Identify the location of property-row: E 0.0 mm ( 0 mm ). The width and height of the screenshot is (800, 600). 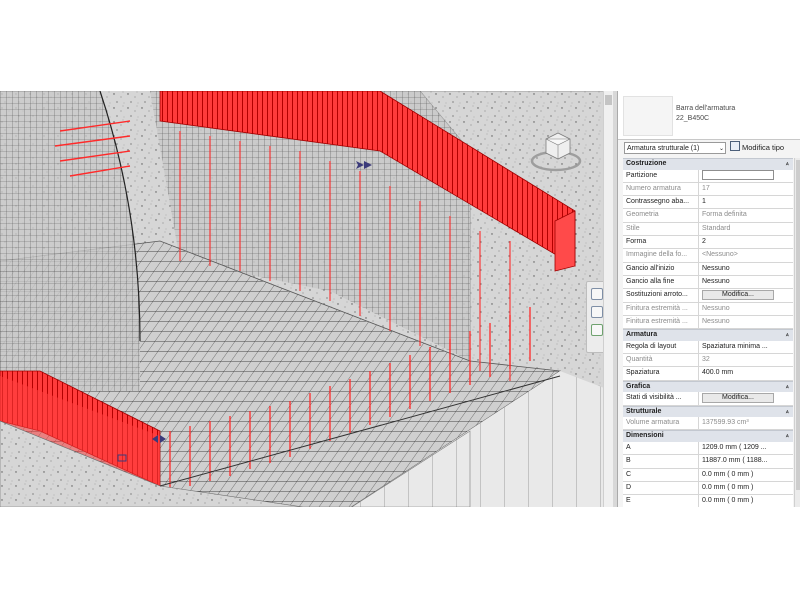
(708, 501).